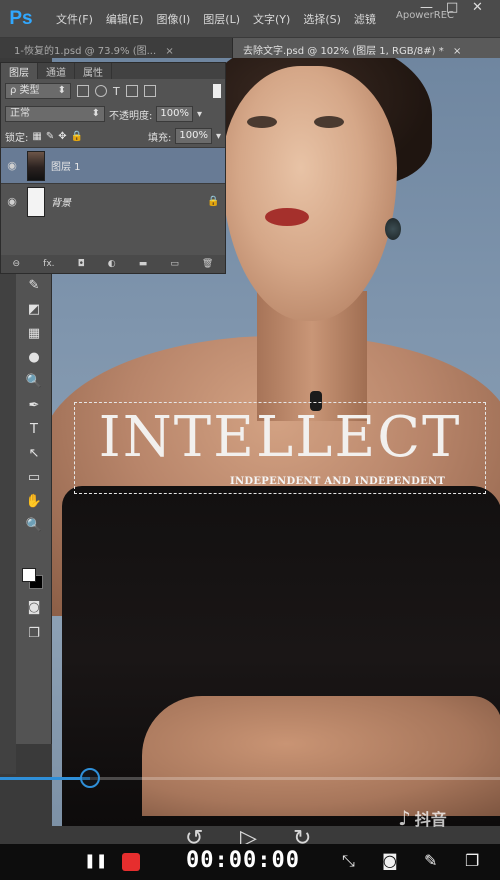 The height and width of the screenshot is (880, 500). I want to click on pixel-filter-icon, so click(83, 91).